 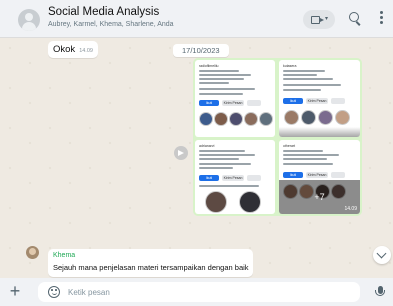 What do you see at coordinates (29, 20) in the screenshot?
I see `group-avatar` at bounding box center [29, 20].